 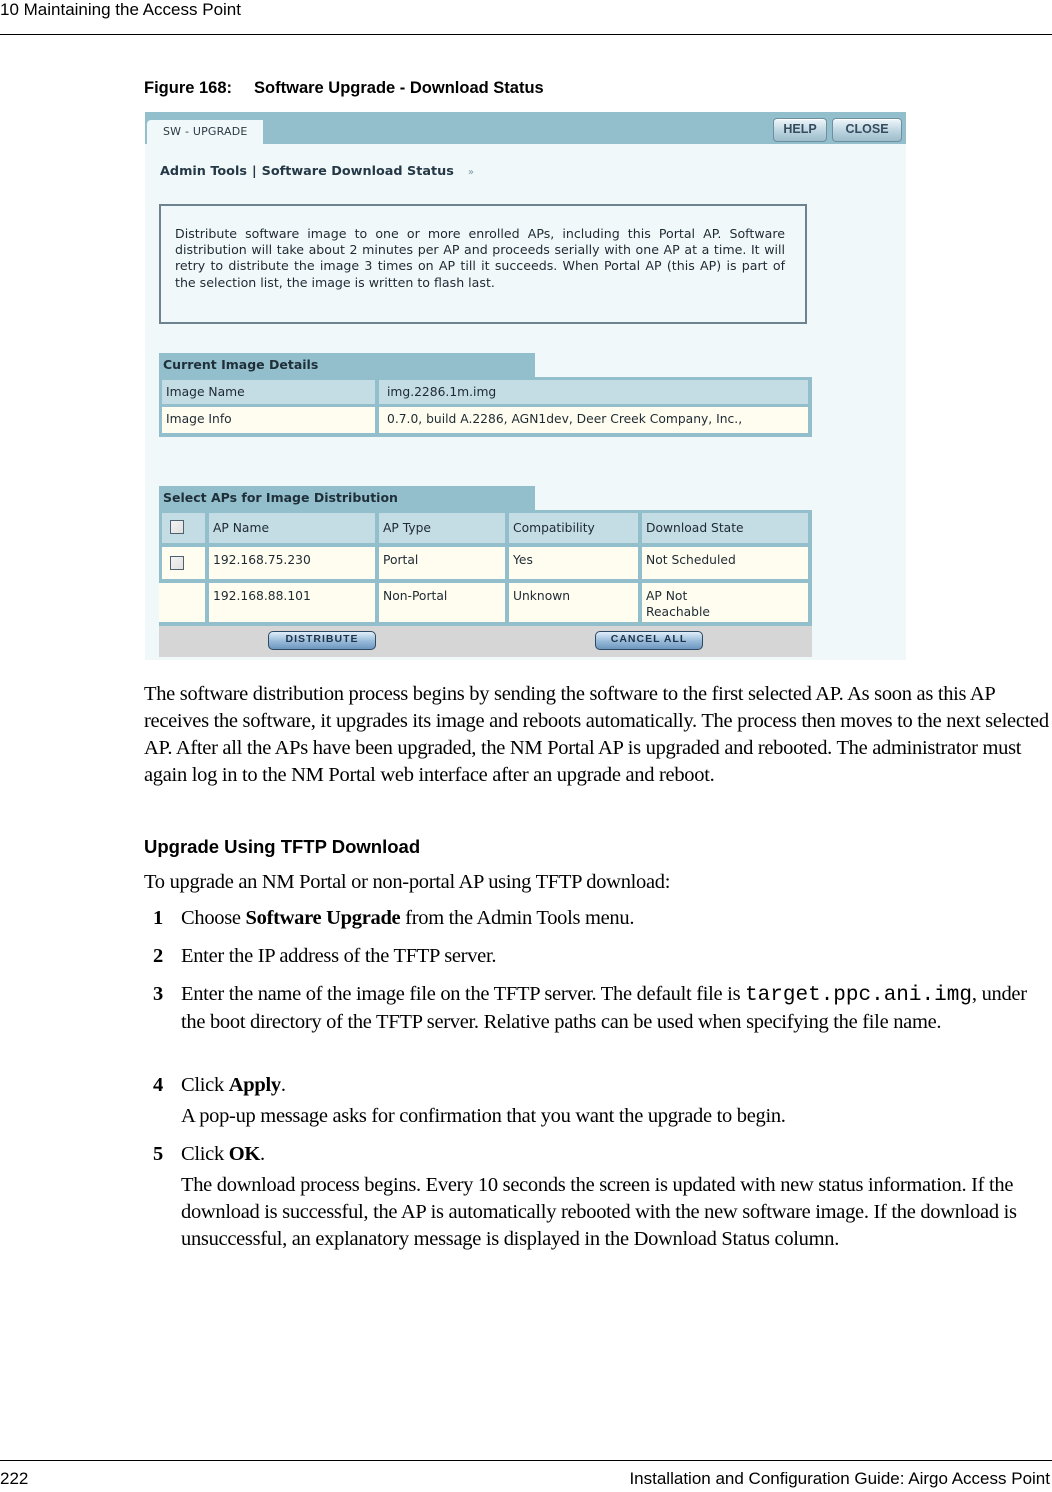 What do you see at coordinates (188, 88) in the screenshot?
I see `figure-number: Figure 168:` at bounding box center [188, 88].